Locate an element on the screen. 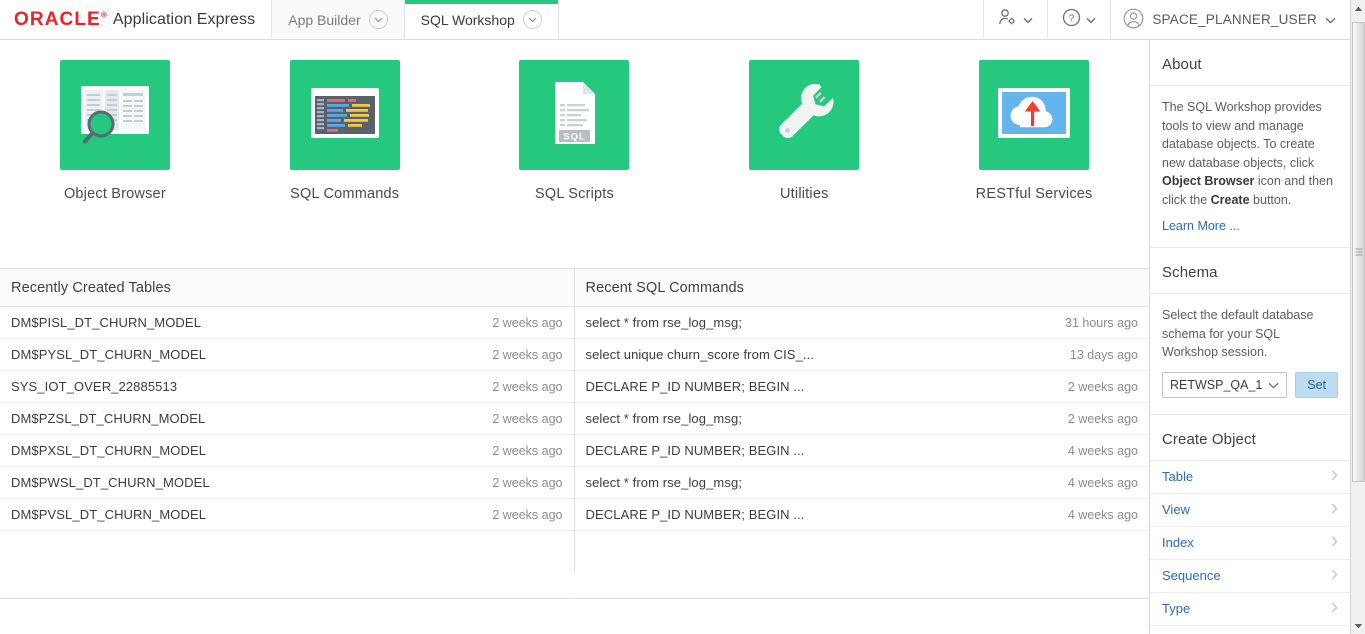  sql-command-time: 13 days ago is located at coordinates (1103, 354).